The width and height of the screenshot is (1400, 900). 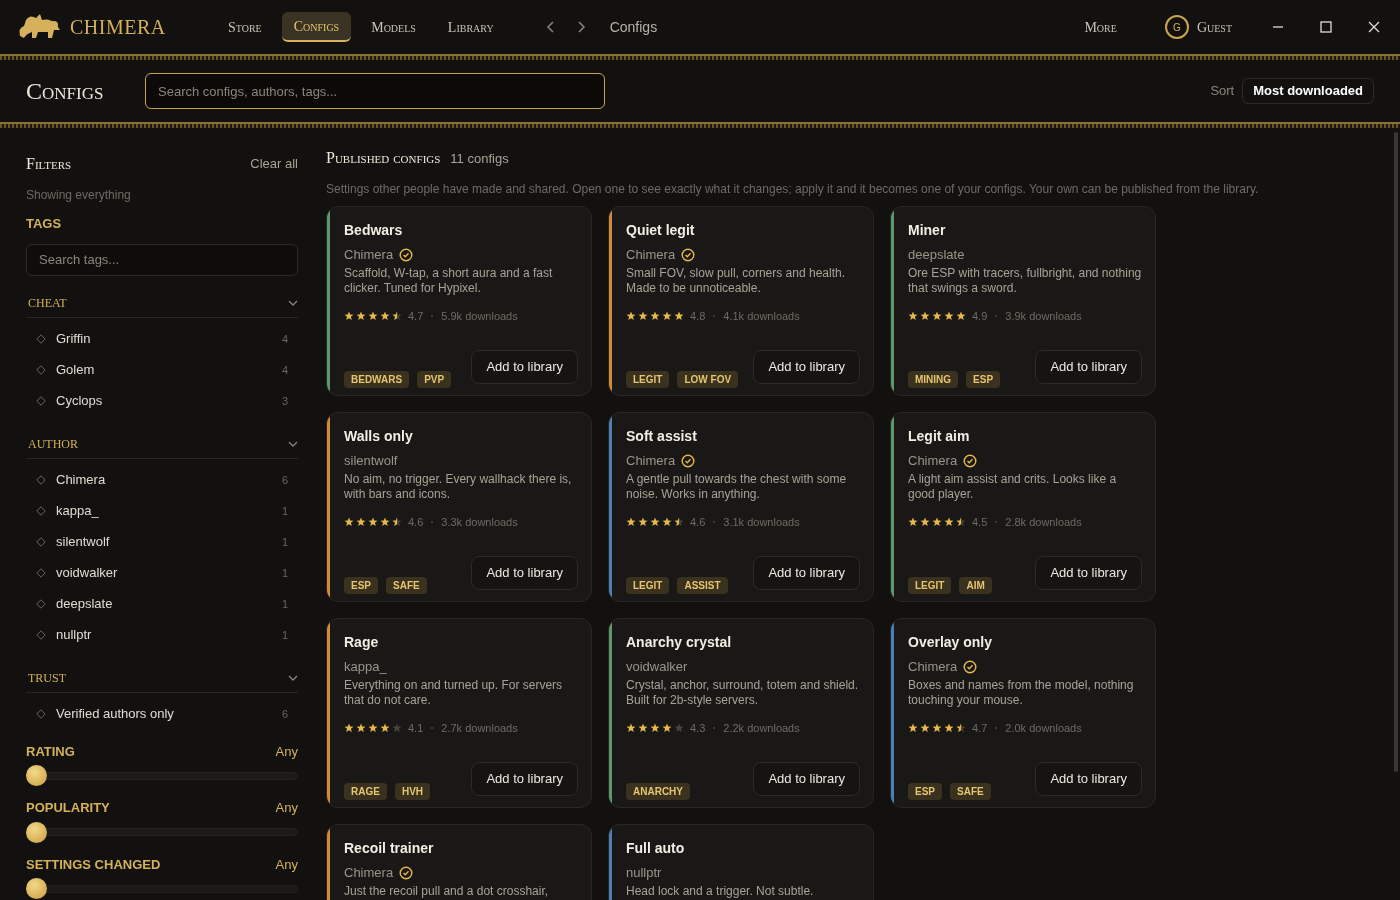 What do you see at coordinates (657, 667) in the screenshot?
I see `card-author: voidwalker` at bounding box center [657, 667].